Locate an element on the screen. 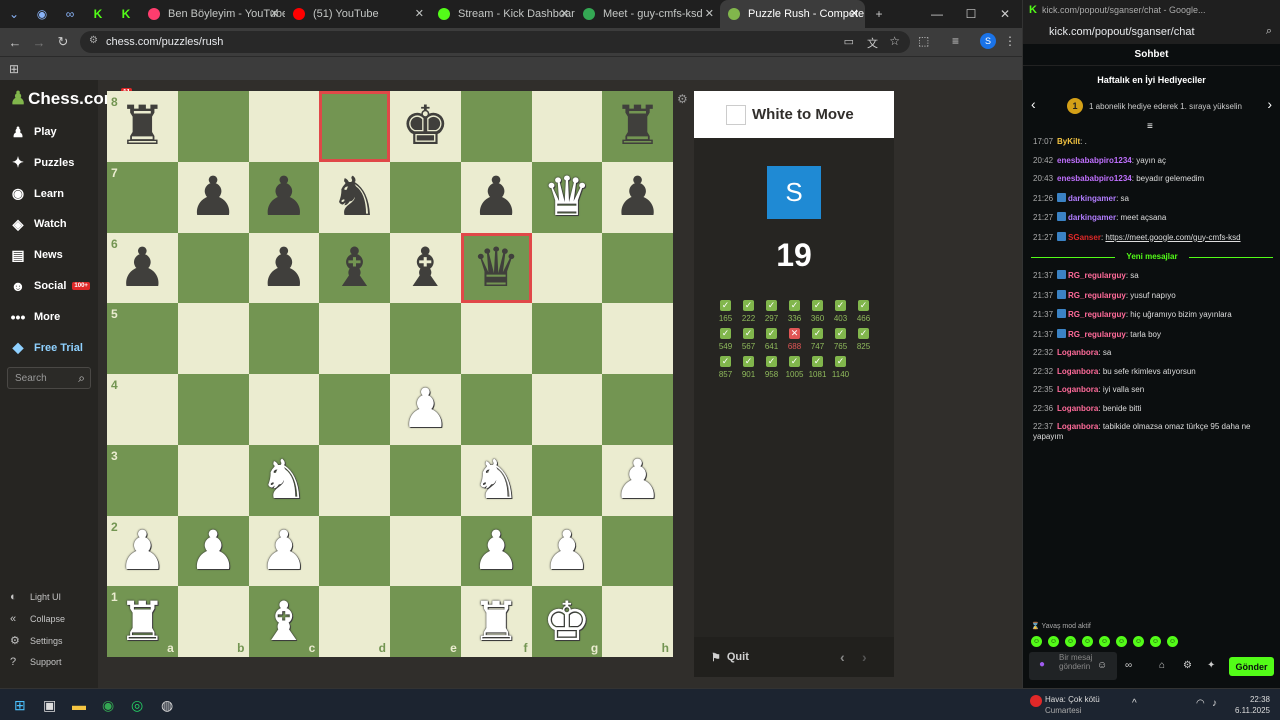  file-explorer-icon: ▬ is located at coordinates (79, 705).